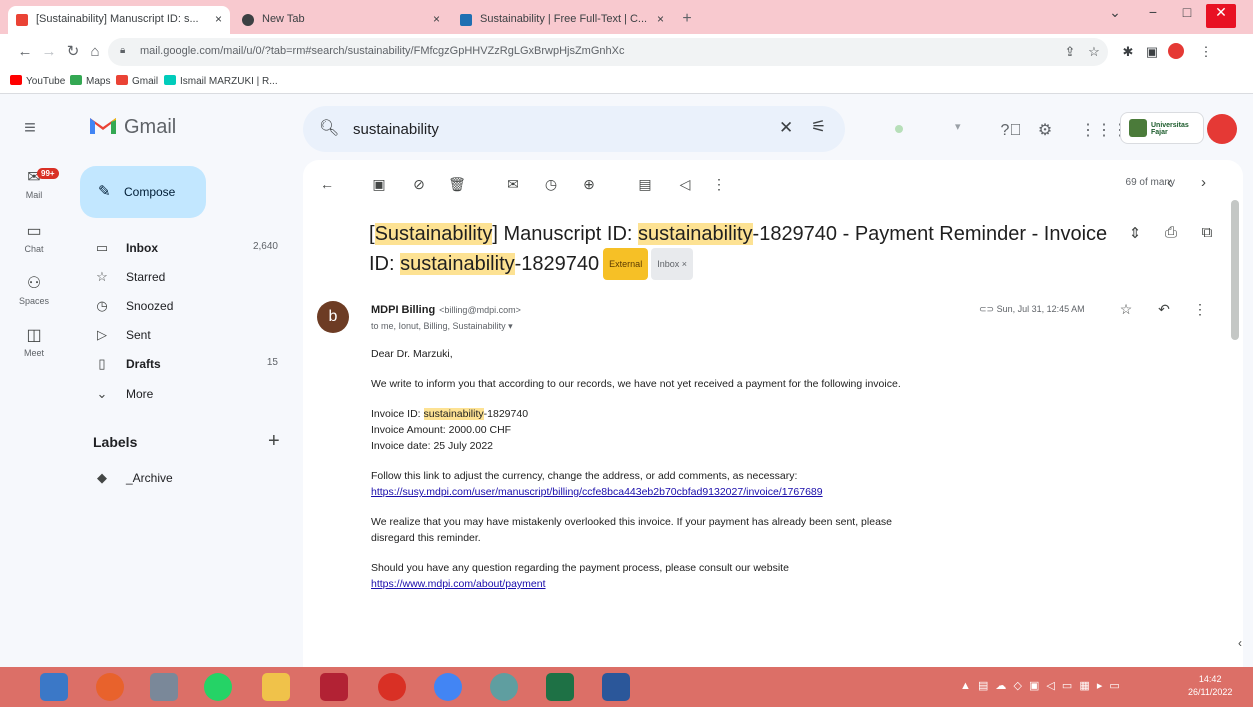 This screenshot has height=707, width=1253. What do you see at coordinates (170, 80) in the screenshot?
I see `researchgate-icon` at bounding box center [170, 80].